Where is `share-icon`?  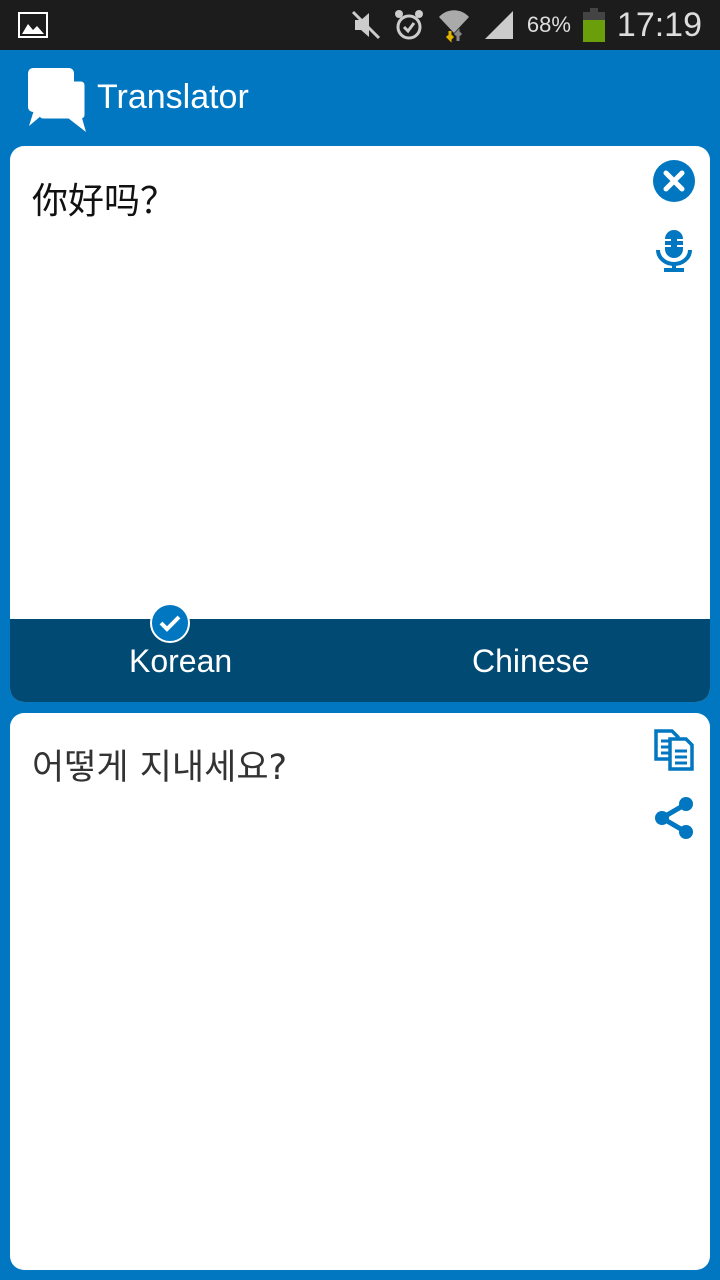
share-icon is located at coordinates (674, 818).